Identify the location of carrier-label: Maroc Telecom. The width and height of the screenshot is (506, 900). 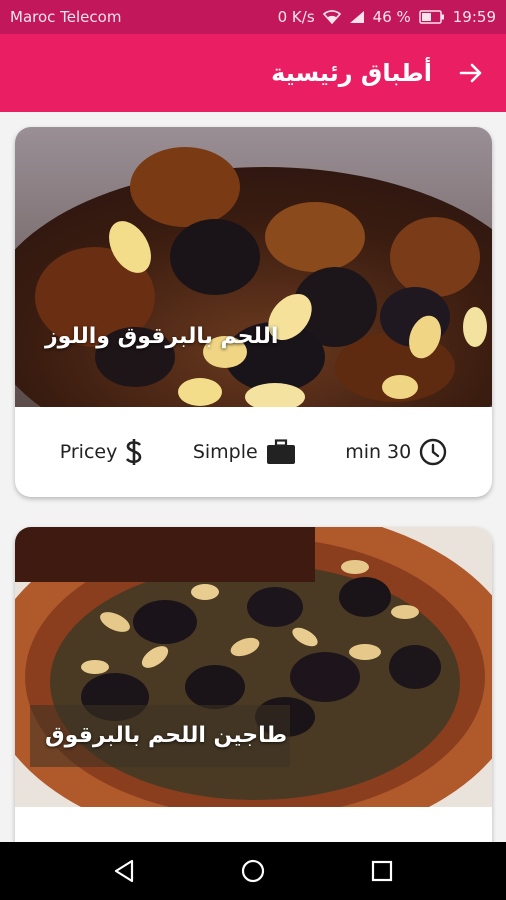
(66, 17).